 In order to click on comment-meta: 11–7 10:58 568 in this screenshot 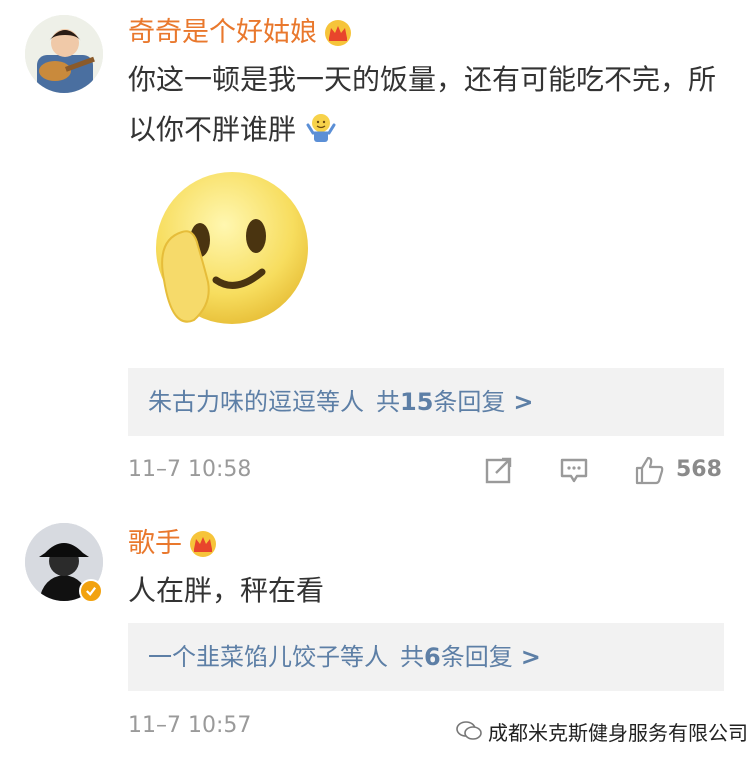, I will do `click(426, 470)`.